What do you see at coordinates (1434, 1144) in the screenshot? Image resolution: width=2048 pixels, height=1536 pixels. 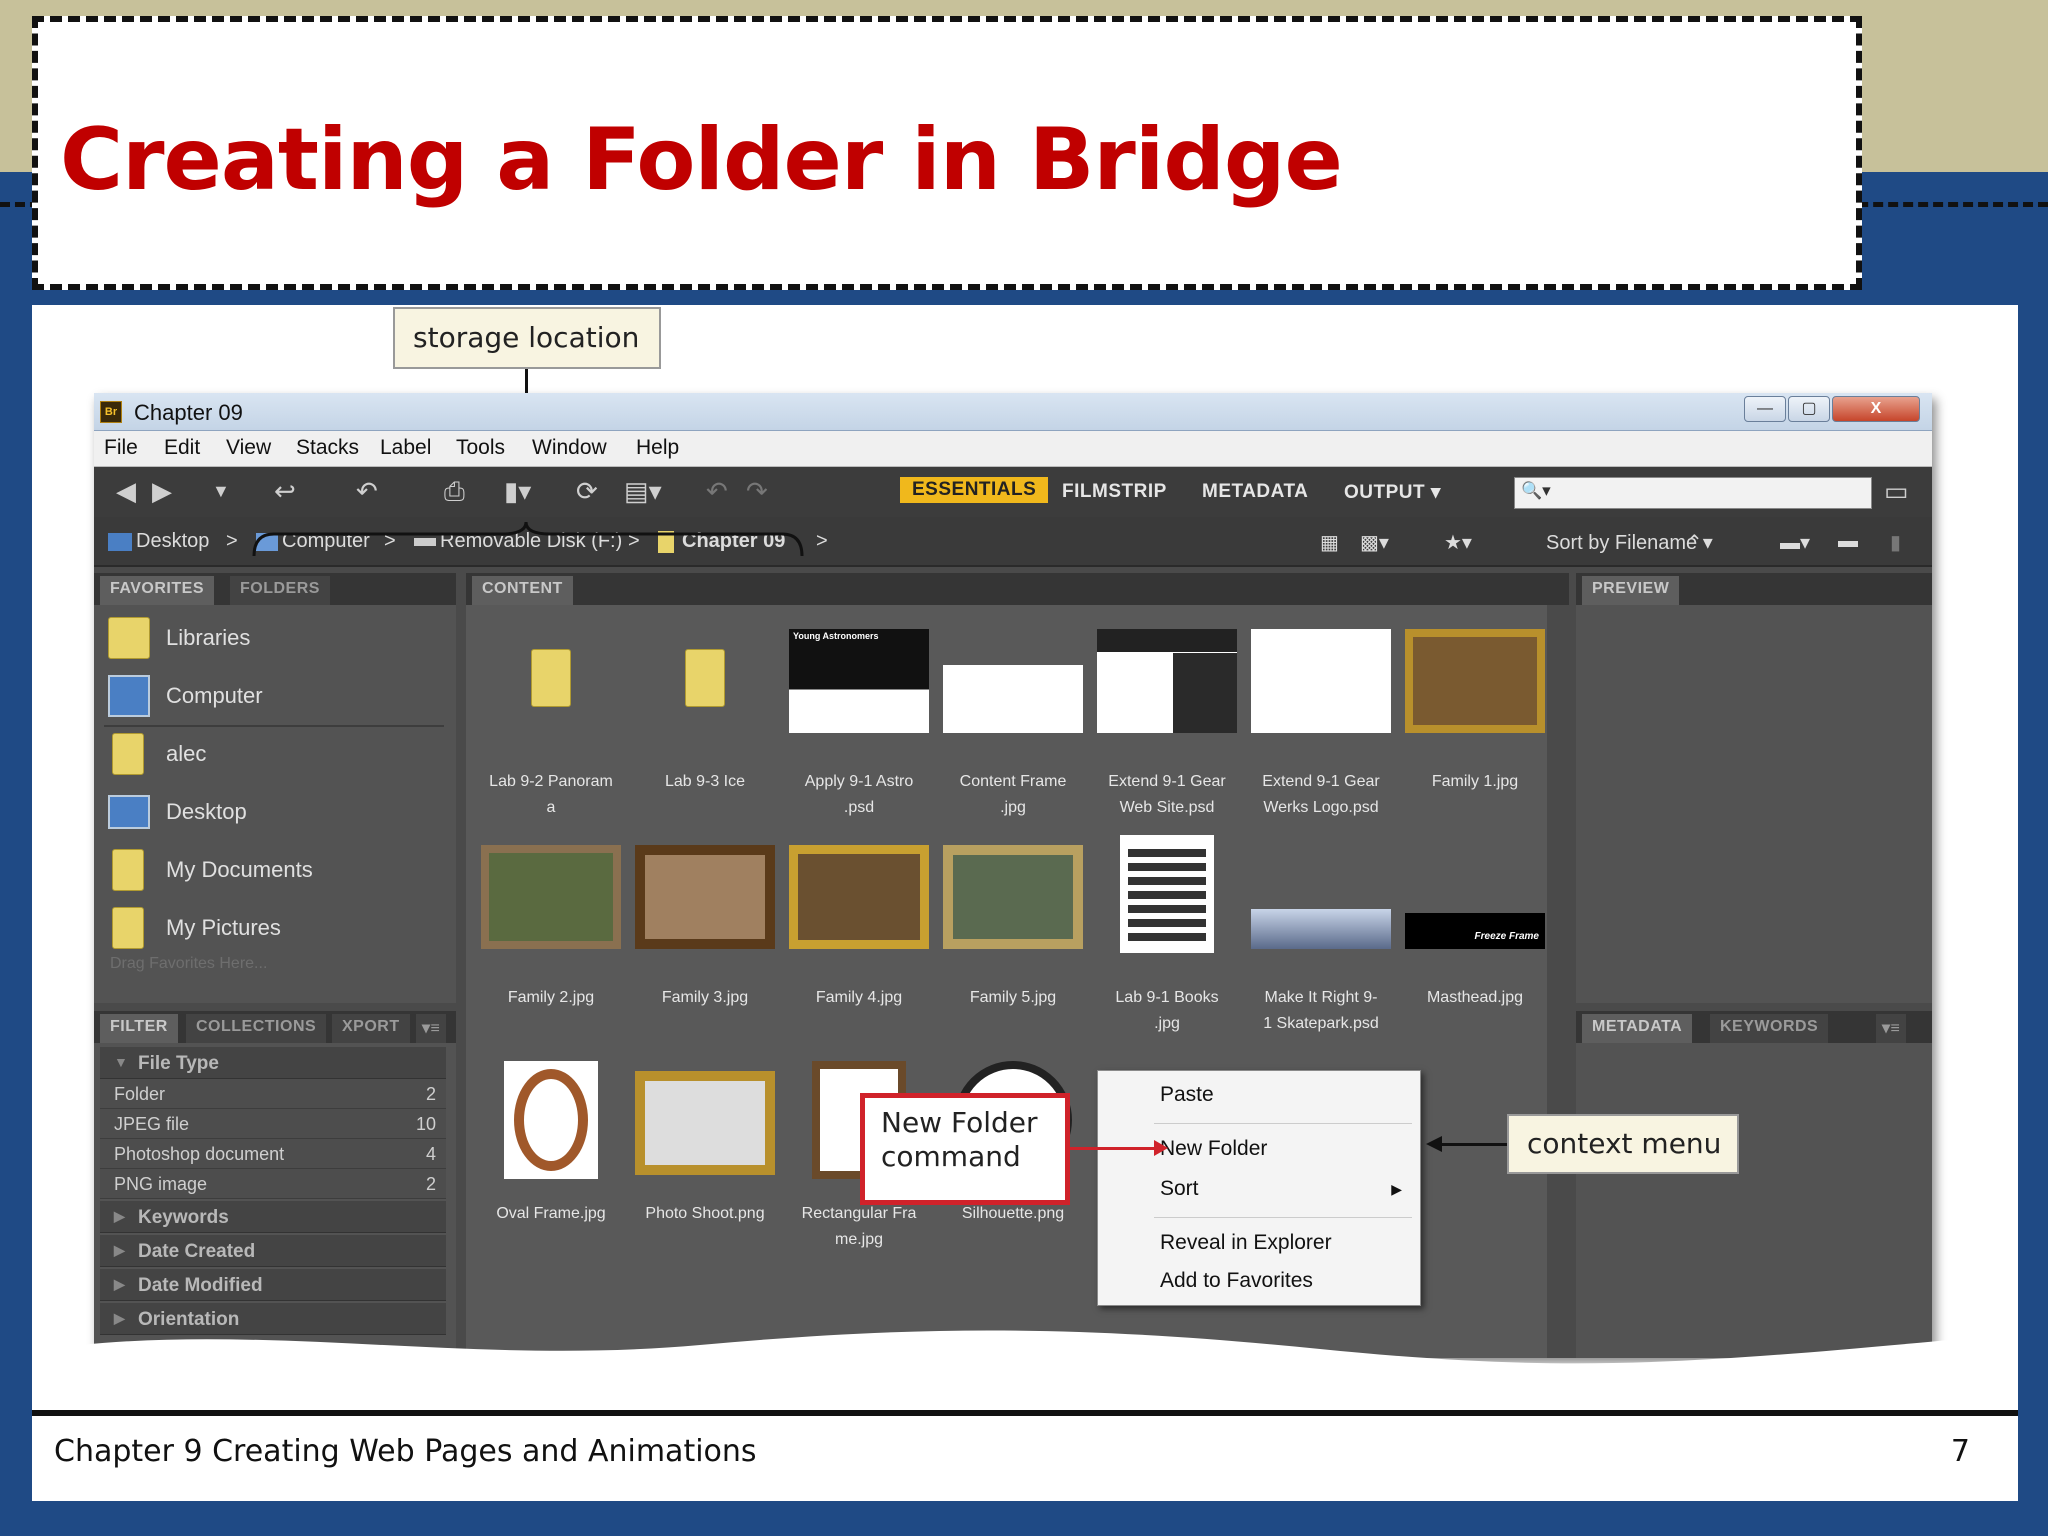 I see `context-arrow-head-icon` at bounding box center [1434, 1144].